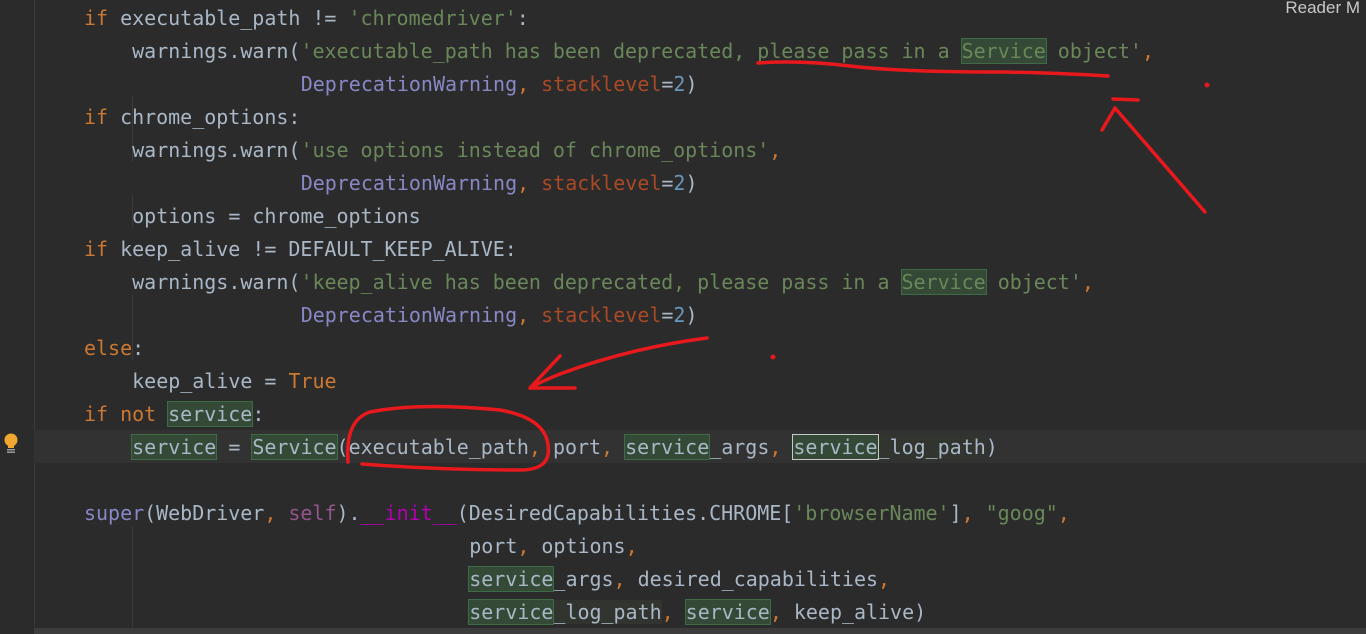  I want to click on code-line: if not service:, so click(174, 414).